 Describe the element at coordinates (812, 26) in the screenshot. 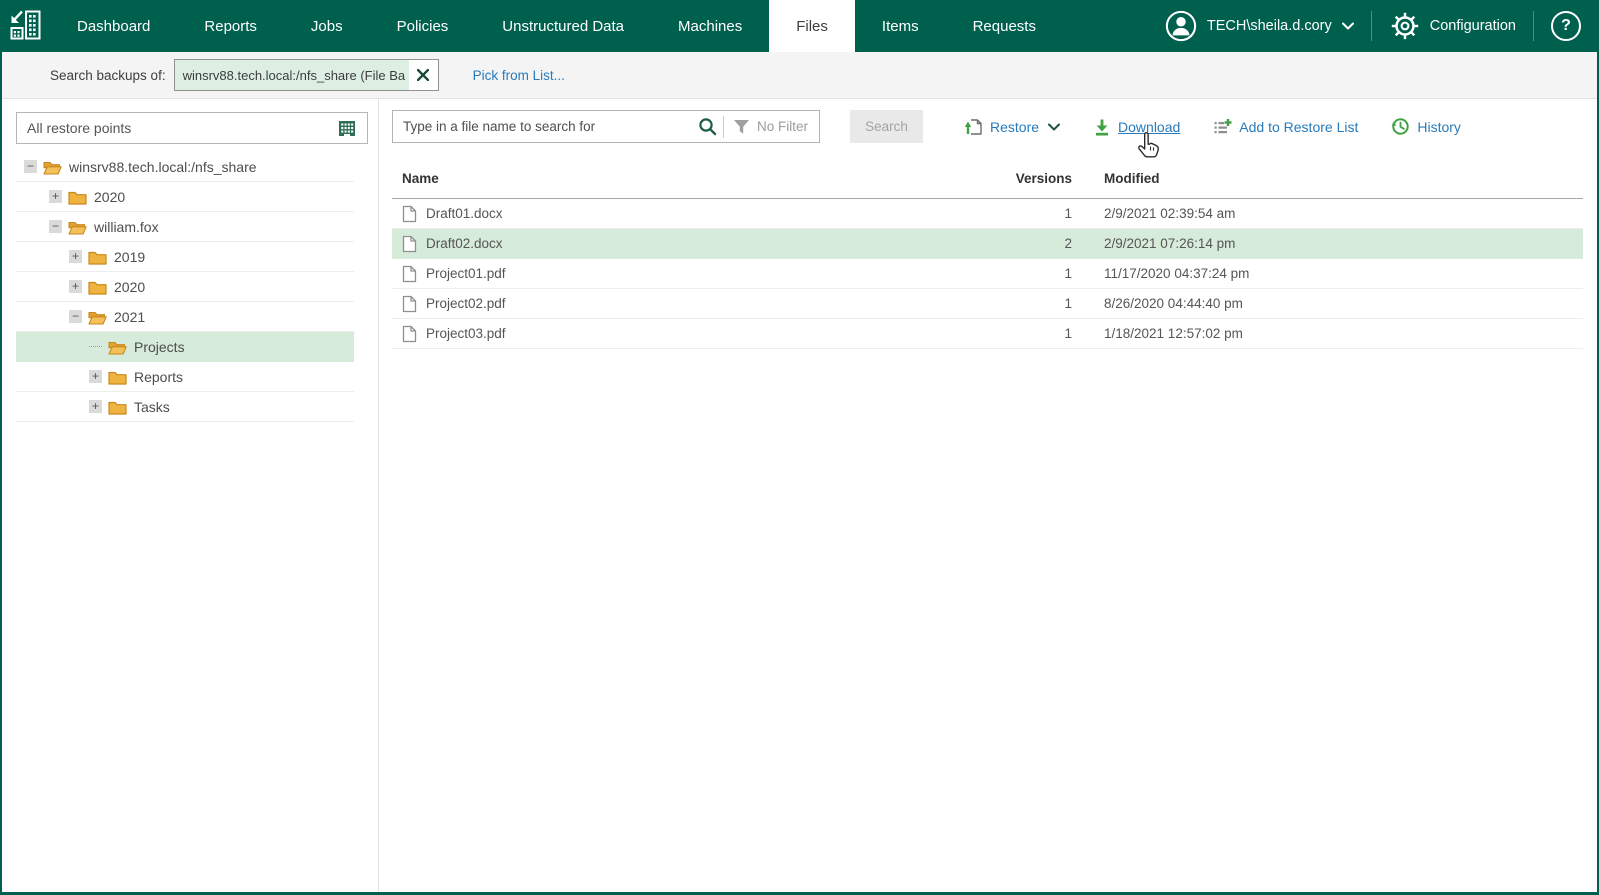

I see `tab-files: Files` at that location.